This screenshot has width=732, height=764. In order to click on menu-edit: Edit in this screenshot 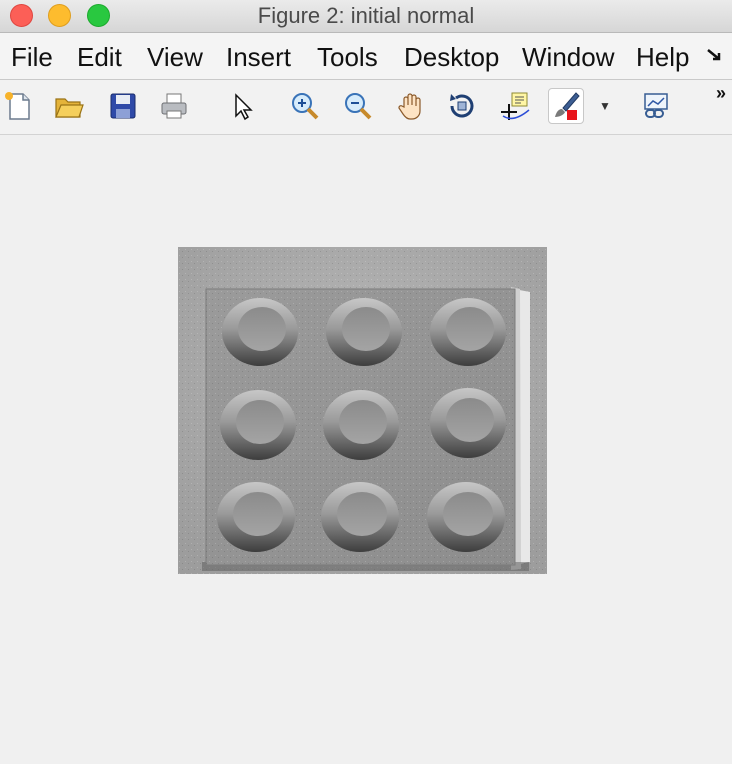, I will do `click(105, 56)`.